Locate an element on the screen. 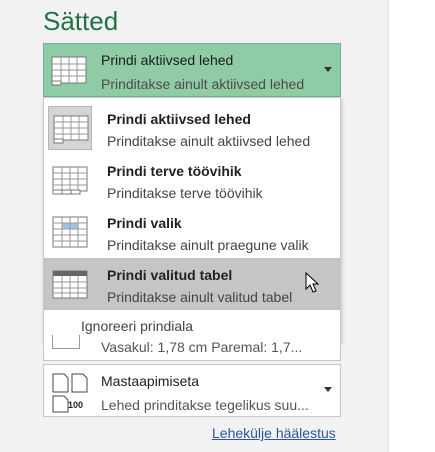 Image resolution: width=435 pixels, height=452 pixels. menu-item-desc: Prinditakse ainult aktiivsed lehed is located at coordinates (209, 141).